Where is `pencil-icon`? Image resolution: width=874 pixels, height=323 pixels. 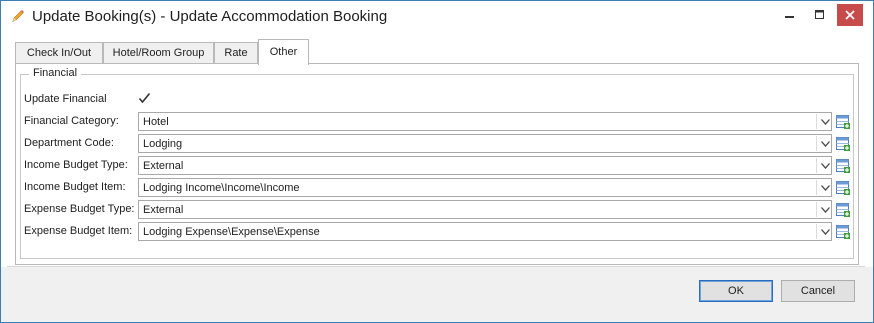 pencil-icon is located at coordinates (18, 16).